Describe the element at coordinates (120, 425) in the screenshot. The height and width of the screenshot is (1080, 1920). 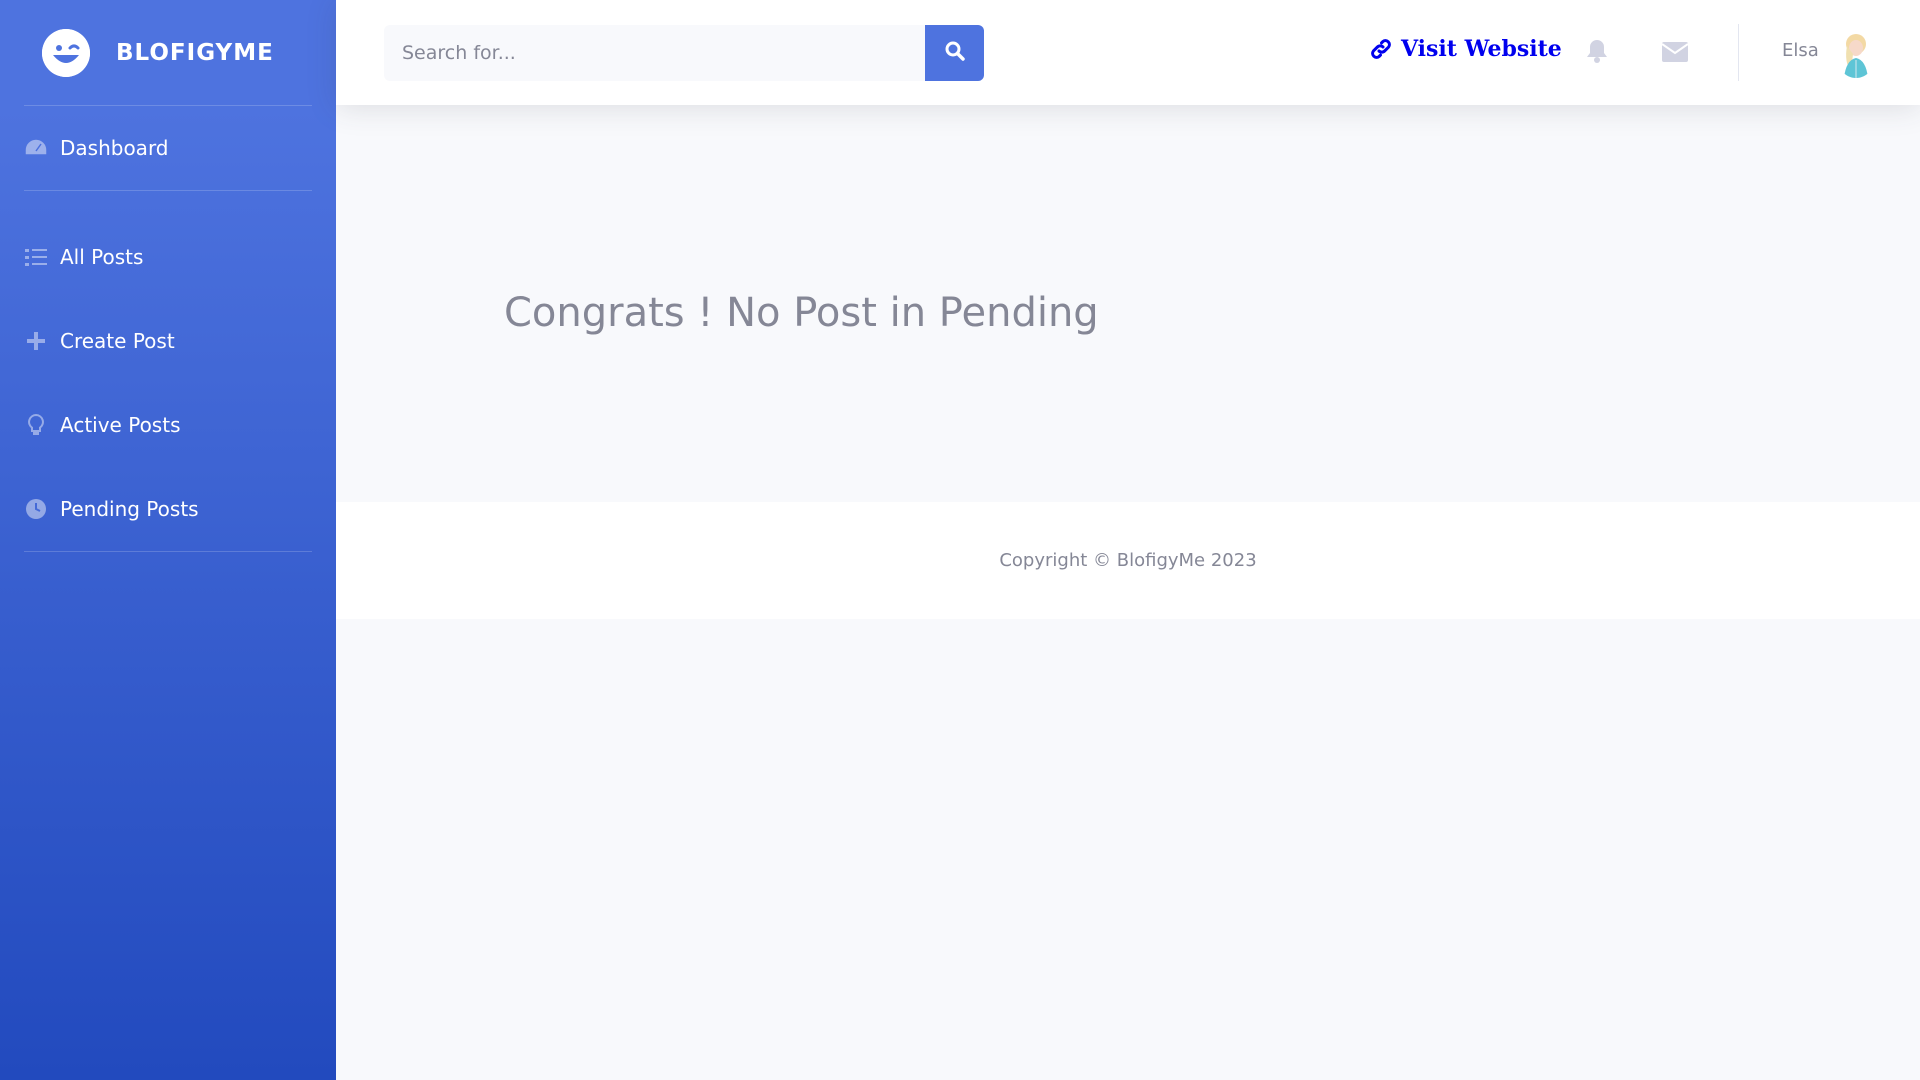
I see `sidebar-item-label: Active Posts` at that location.